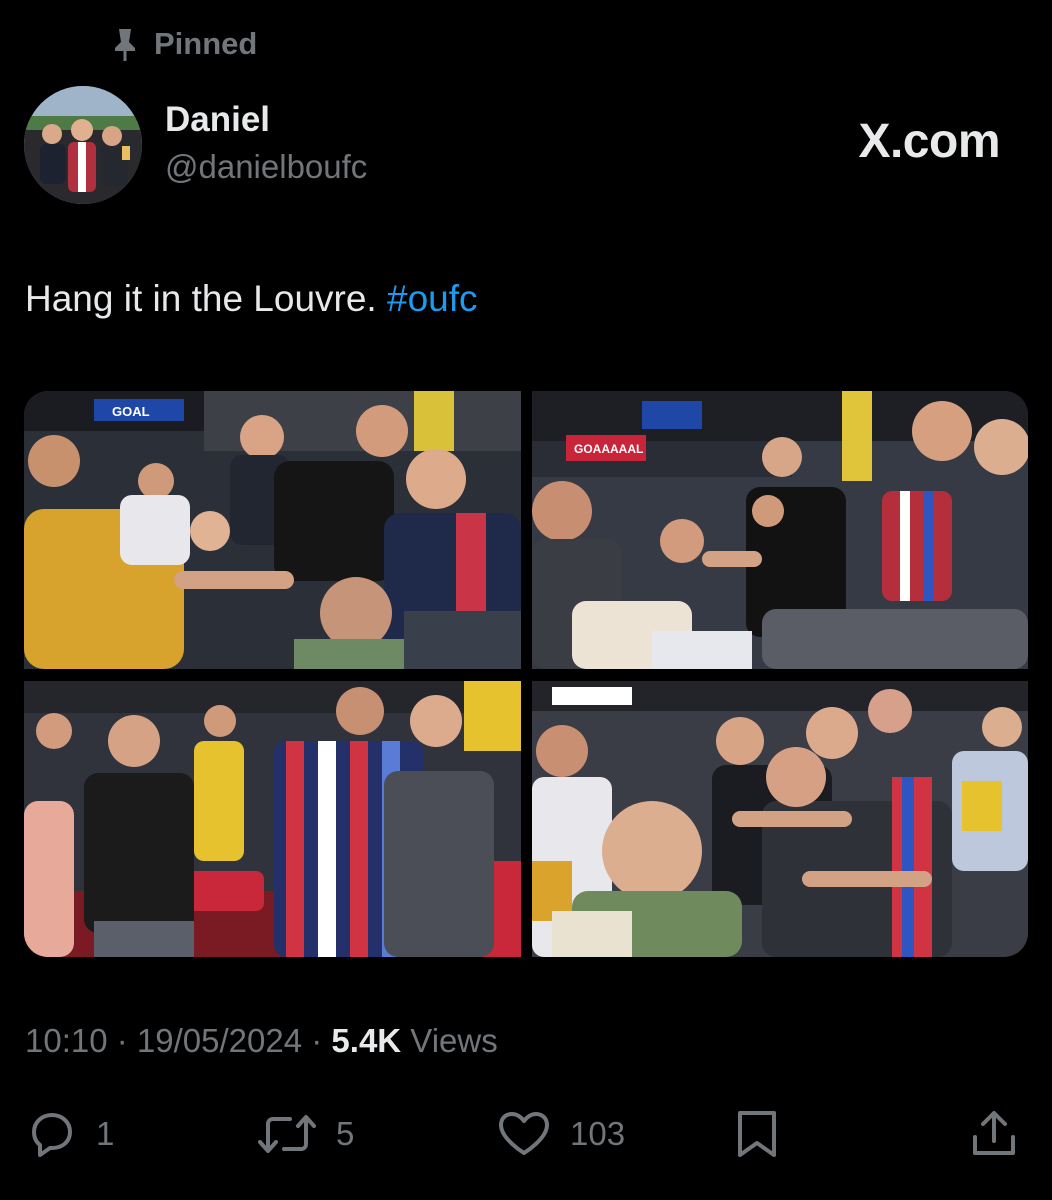 Image resolution: width=1052 pixels, height=1200 pixels. I want to click on reply-icon, so click(52, 1134).